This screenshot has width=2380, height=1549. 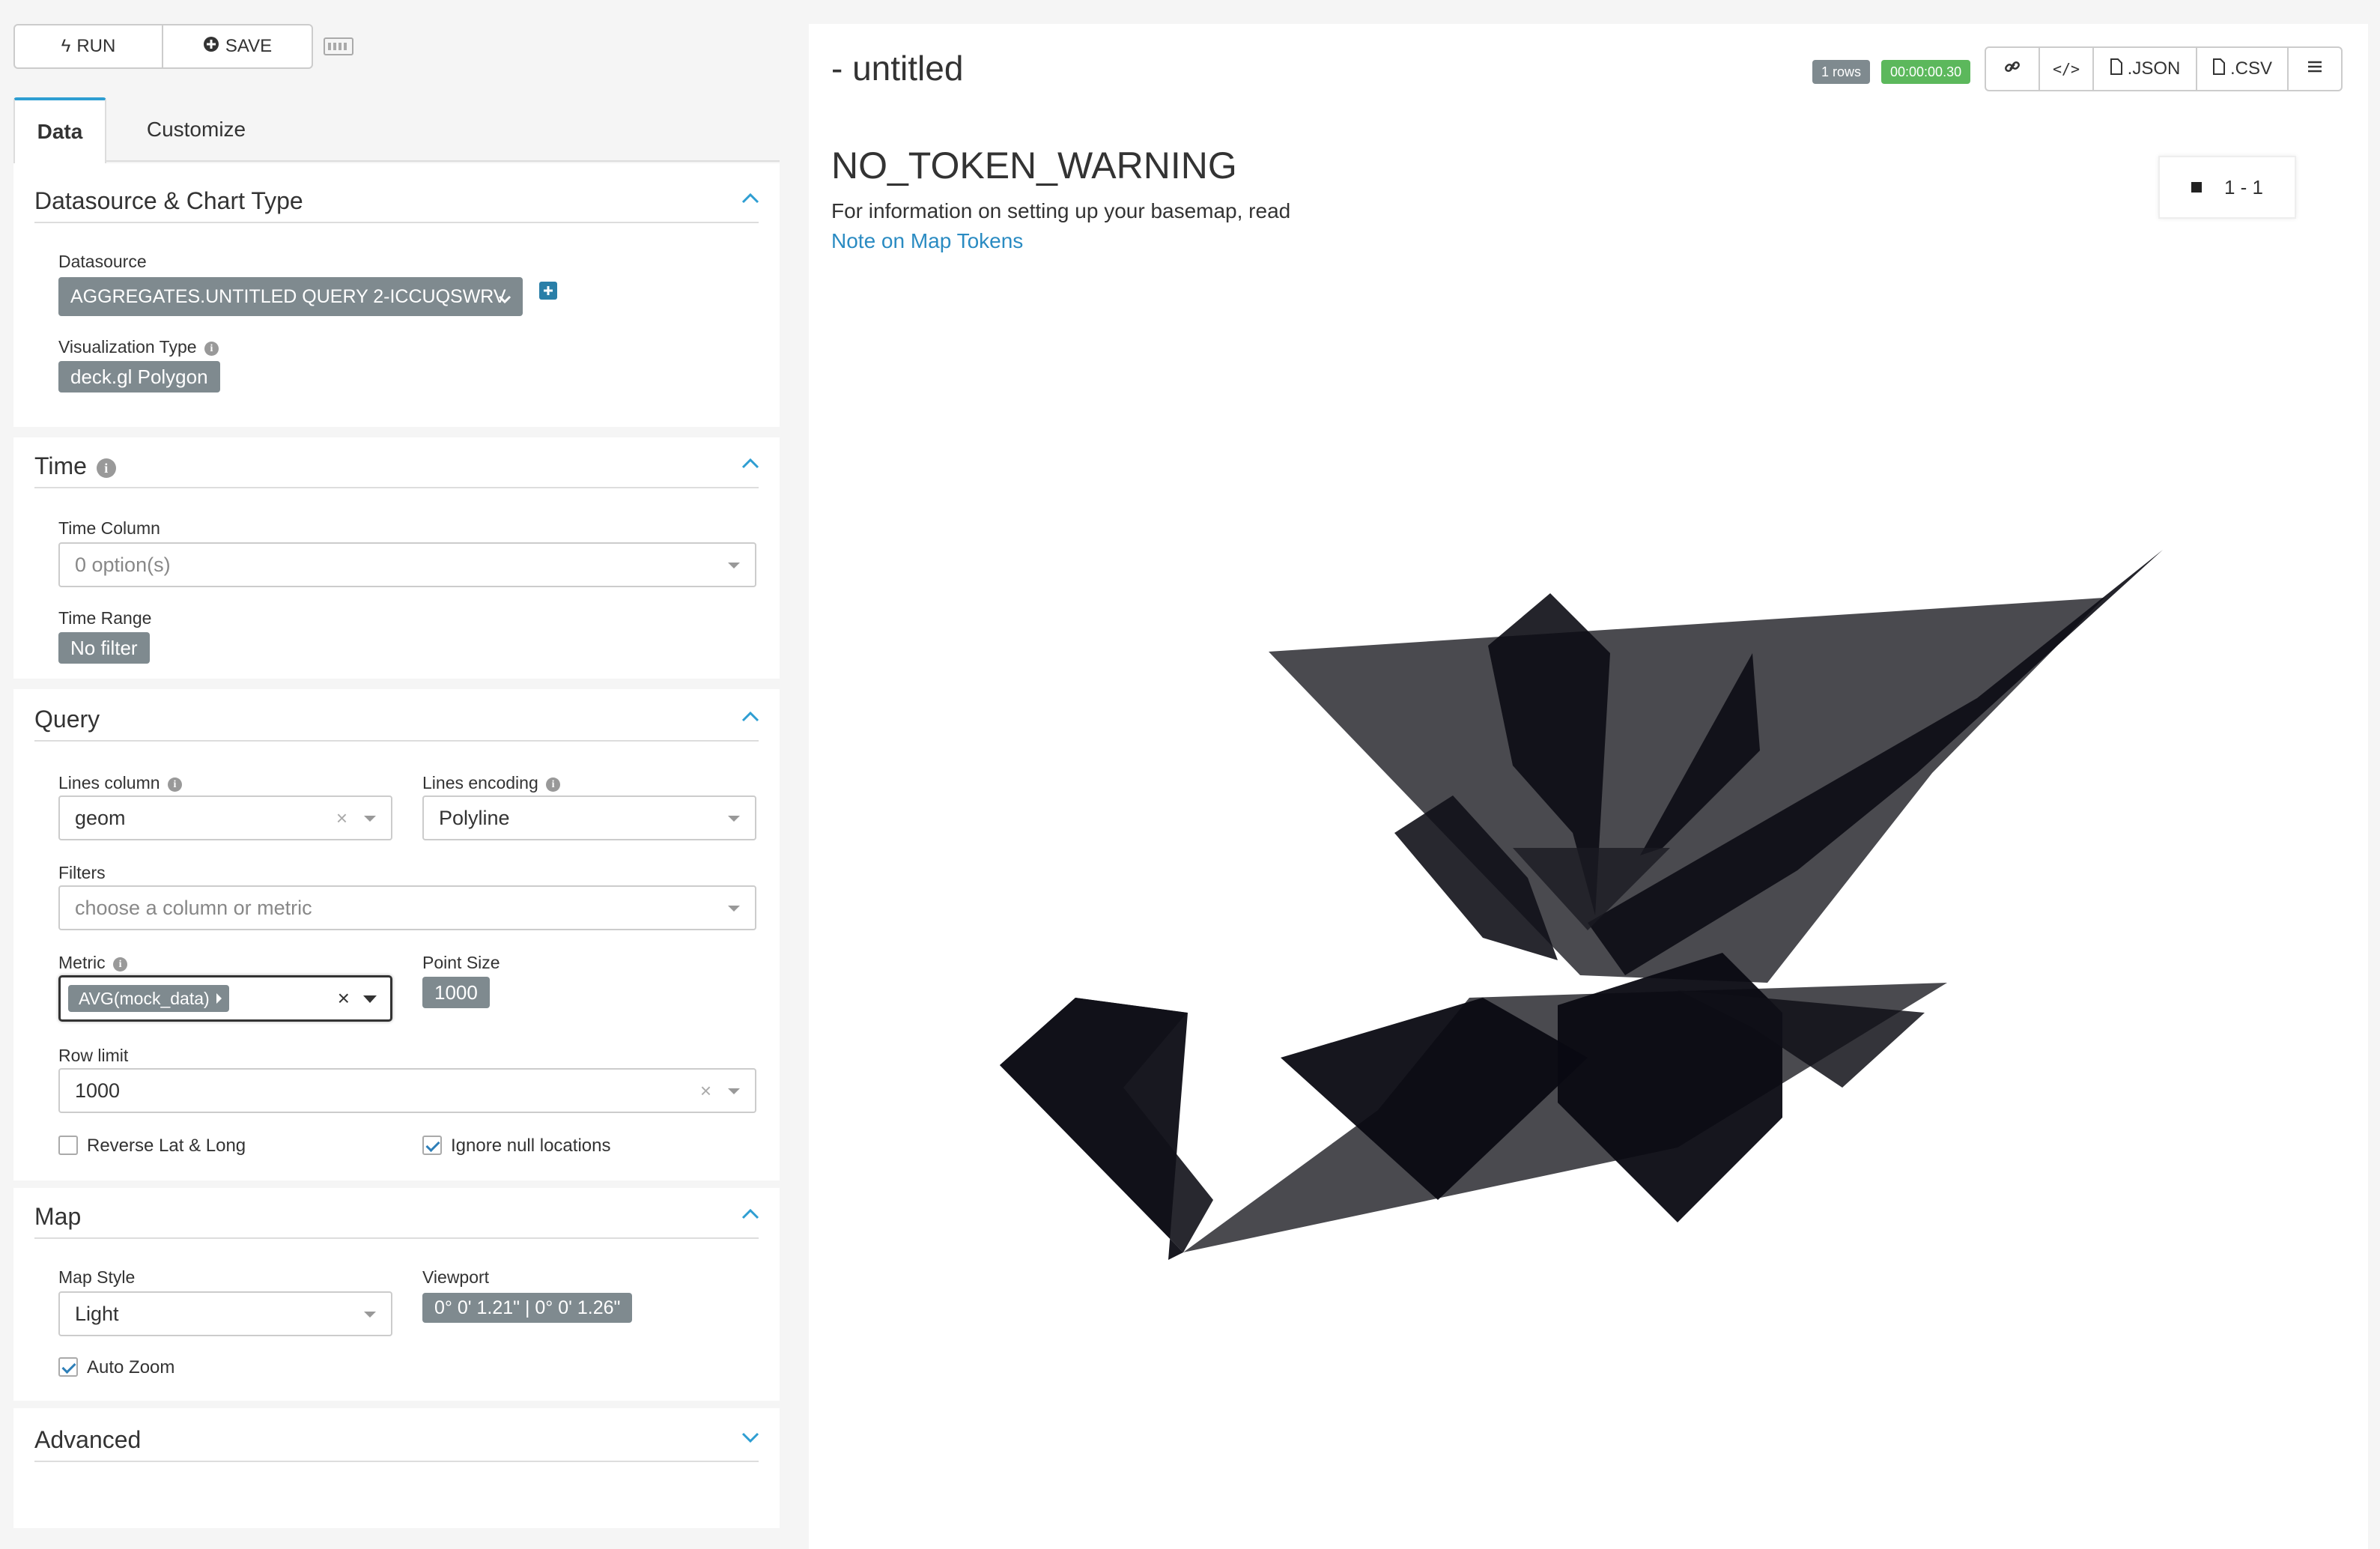 I want to click on link-icon, so click(x=2012, y=69).